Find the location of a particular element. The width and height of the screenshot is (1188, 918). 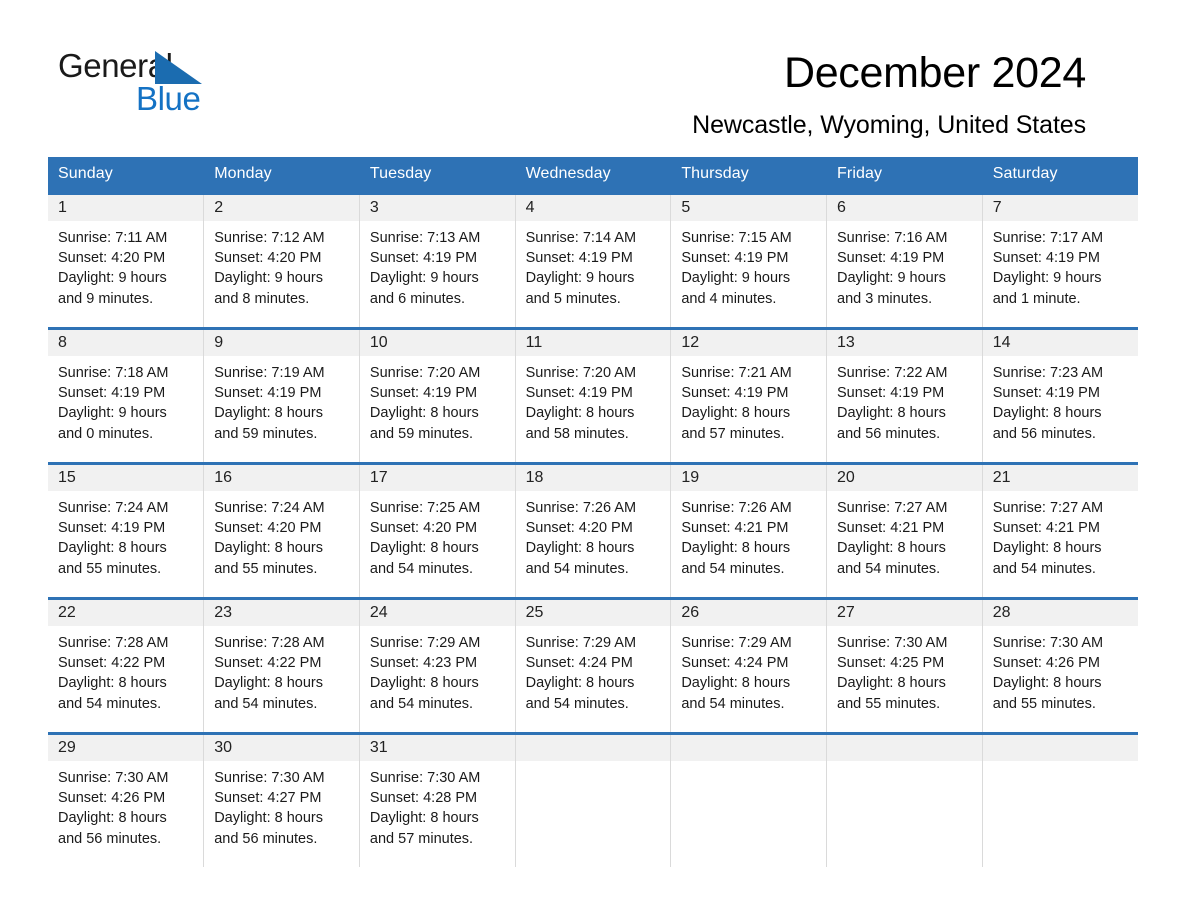

day-number-band: 23 is located at coordinates (281, 613).